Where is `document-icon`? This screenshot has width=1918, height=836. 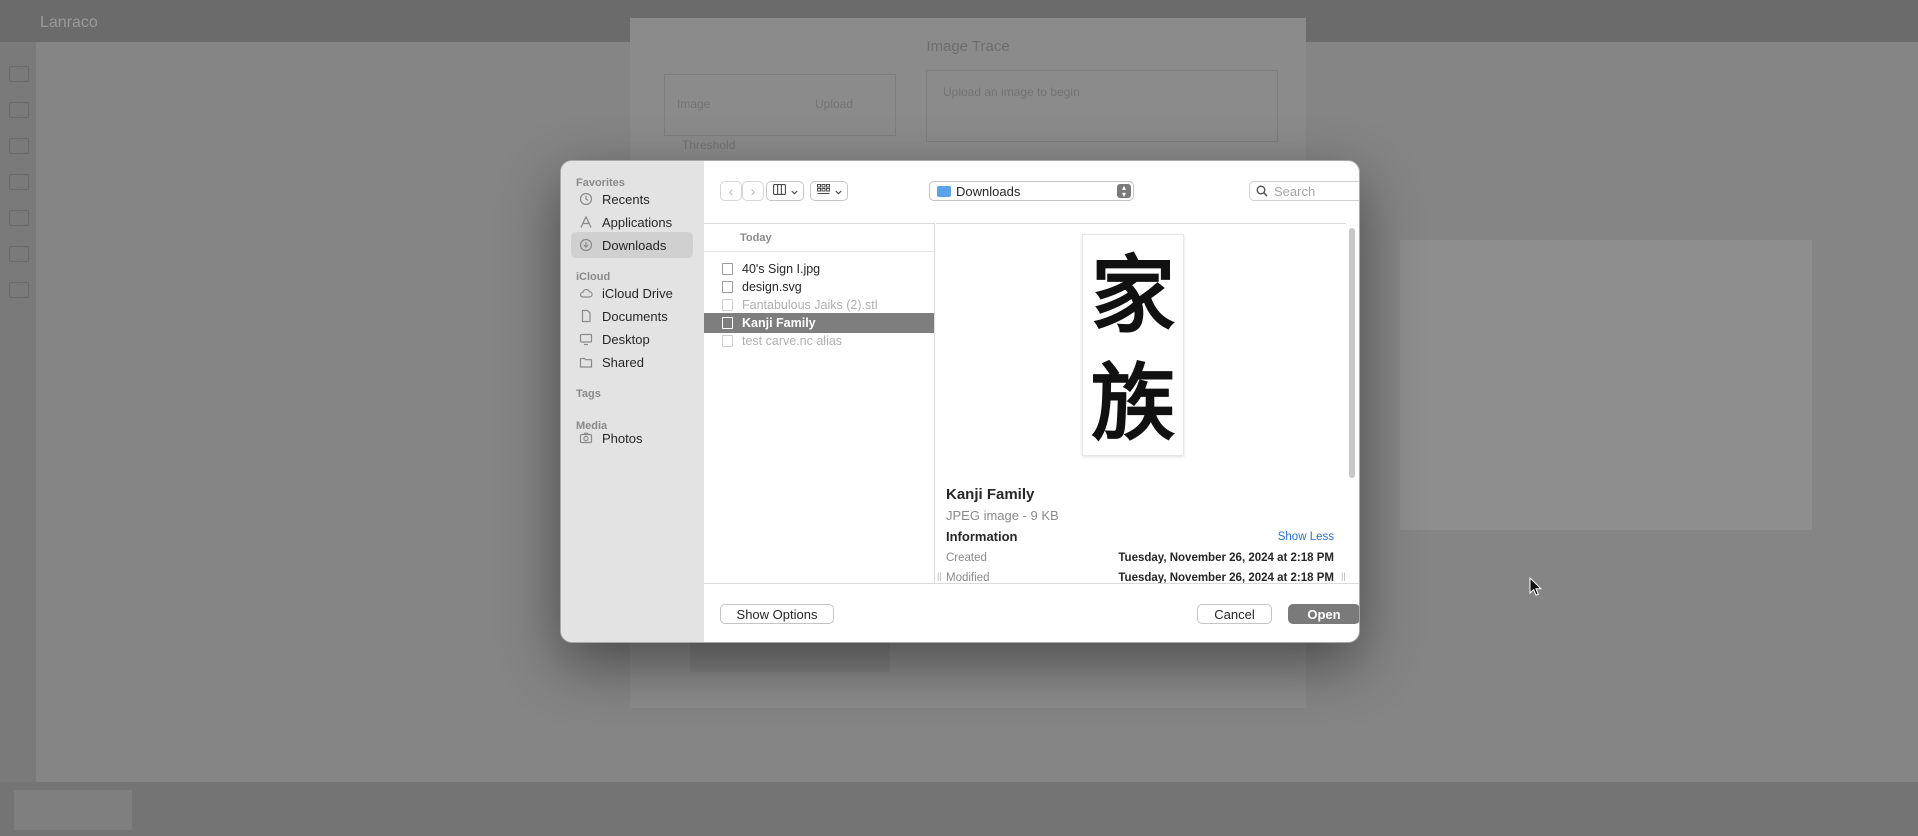
document-icon is located at coordinates (586, 316).